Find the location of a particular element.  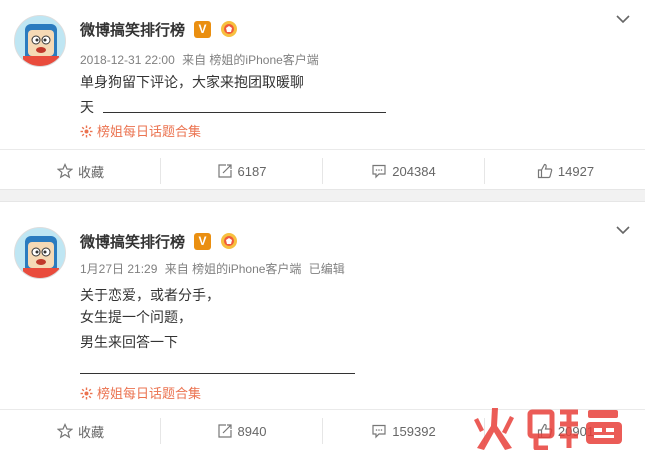

like-button: 14927 is located at coordinates (565, 171).